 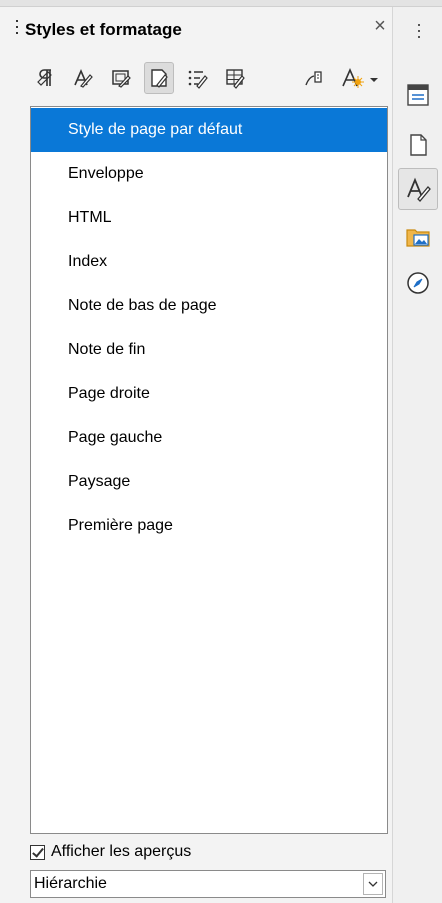 I want to click on style-list-item: Note de bas de page, so click(x=209, y=306).